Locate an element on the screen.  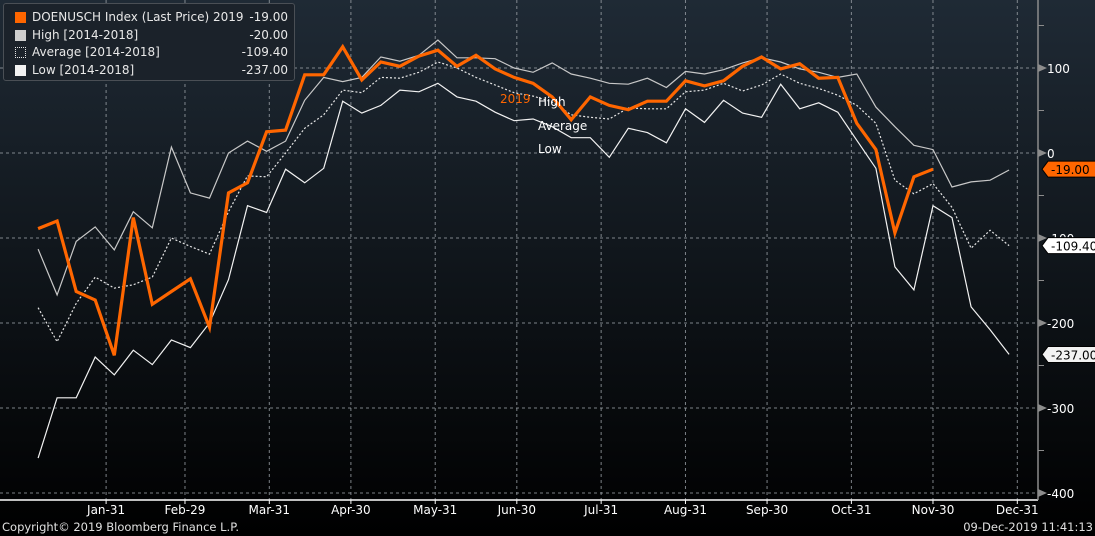
timestamp: 09-Dec-2019 11:41:13 is located at coordinates (1028, 527).